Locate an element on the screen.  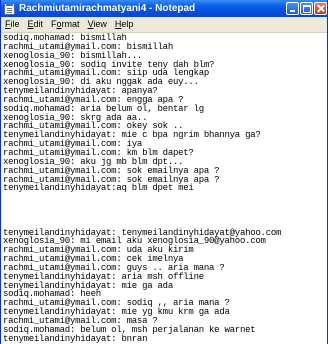
close-icon is located at coordinates (320, 8).